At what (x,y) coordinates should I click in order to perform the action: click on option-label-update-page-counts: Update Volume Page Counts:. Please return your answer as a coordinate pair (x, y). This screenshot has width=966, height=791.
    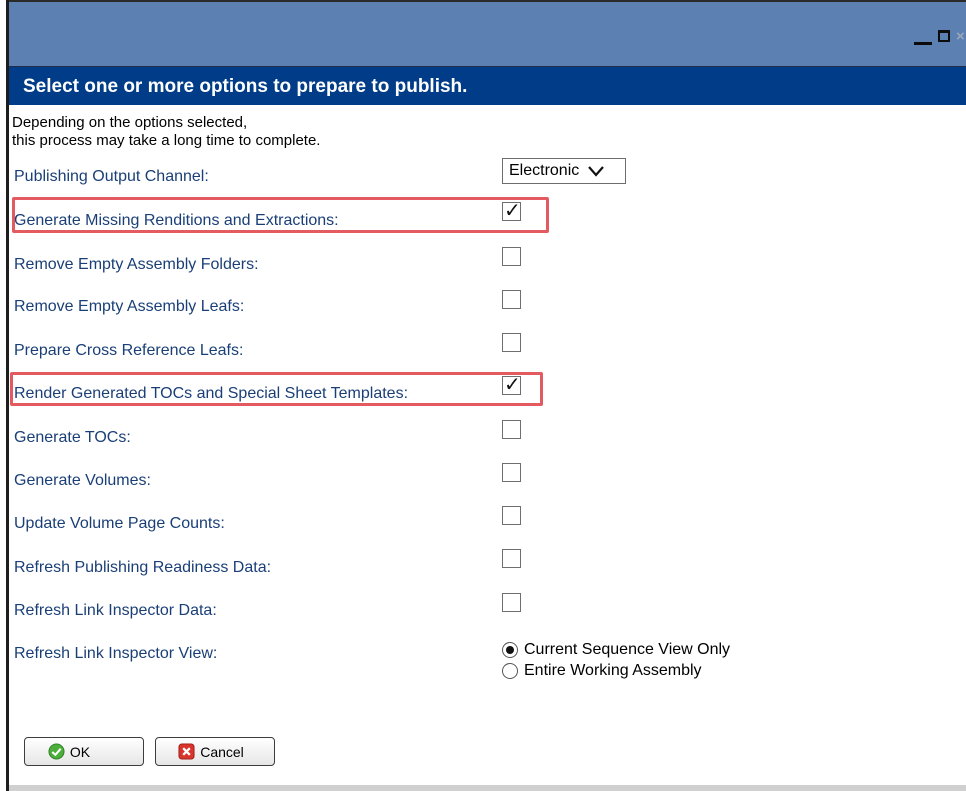
    Looking at the image, I should click on (119, 523).